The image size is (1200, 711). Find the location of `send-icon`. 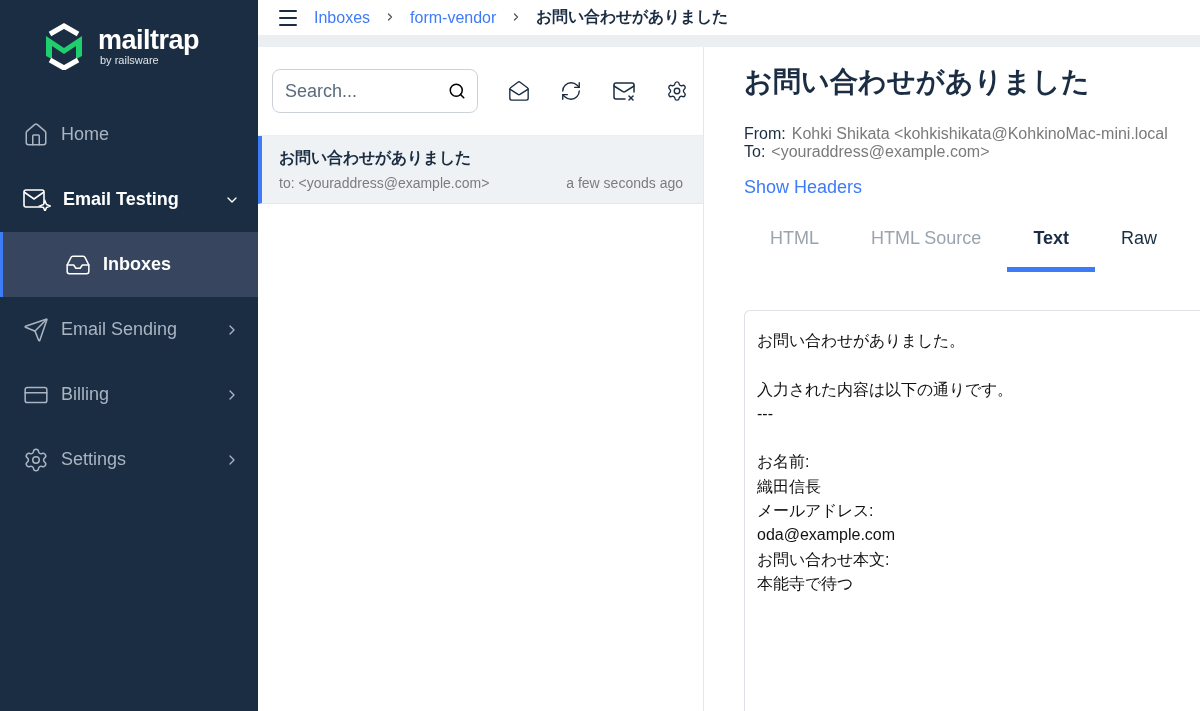

send-icon is located at coordinates (36, 329).